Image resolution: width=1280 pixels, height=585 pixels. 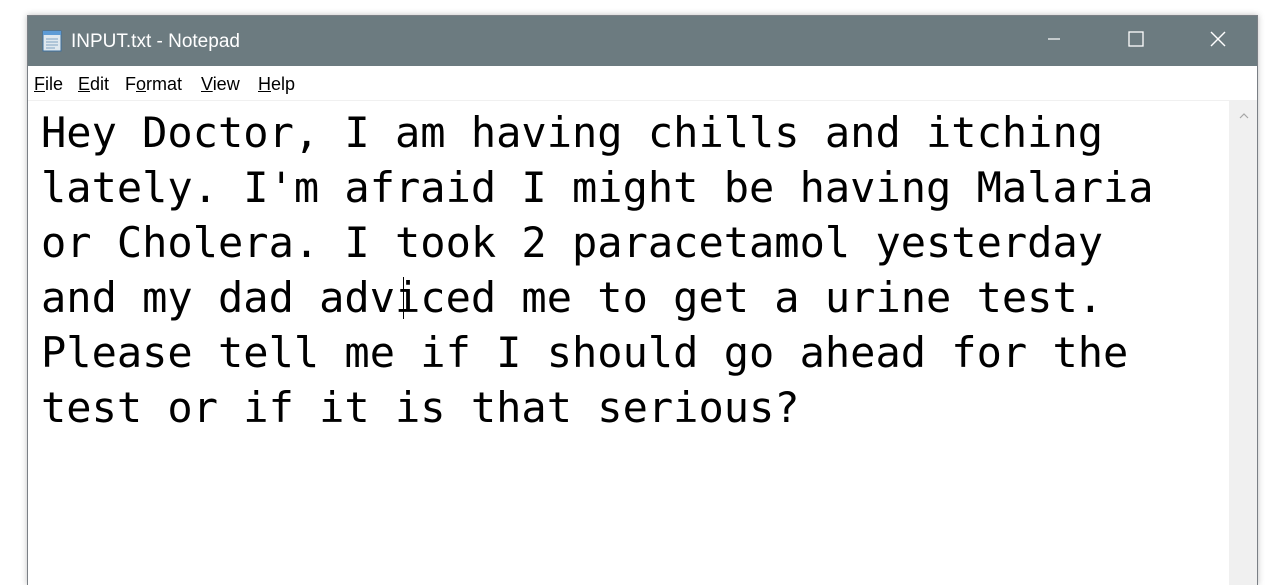 What do you see at coordinates (52, 40) in the screenshot?
I see `notepad-icon` at bounding box center [52, 40].